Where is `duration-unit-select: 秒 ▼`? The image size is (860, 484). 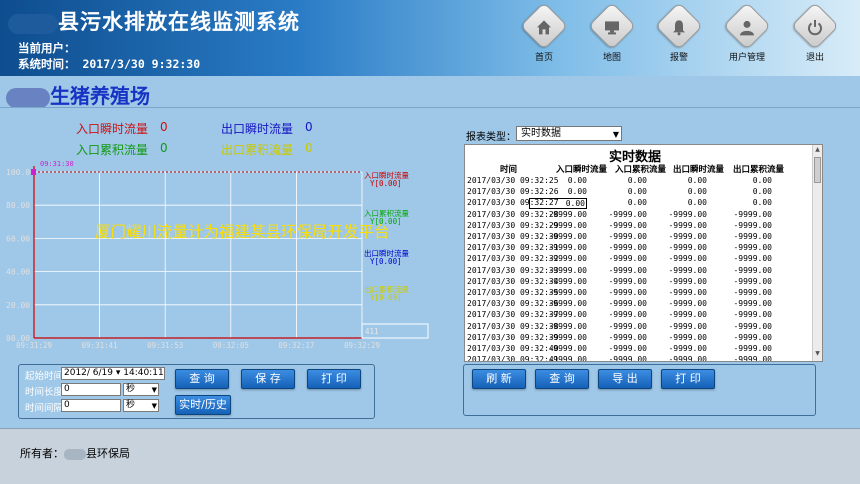
duration-unit-select: 秒 ▼ is located at coordinates (141, 389).